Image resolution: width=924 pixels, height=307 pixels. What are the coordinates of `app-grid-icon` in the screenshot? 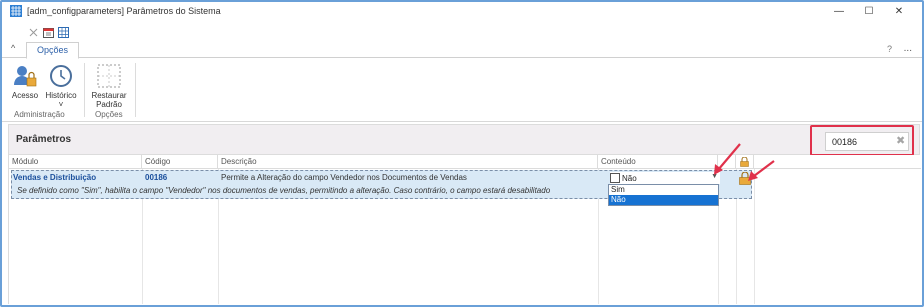 It's located at (16, 11).